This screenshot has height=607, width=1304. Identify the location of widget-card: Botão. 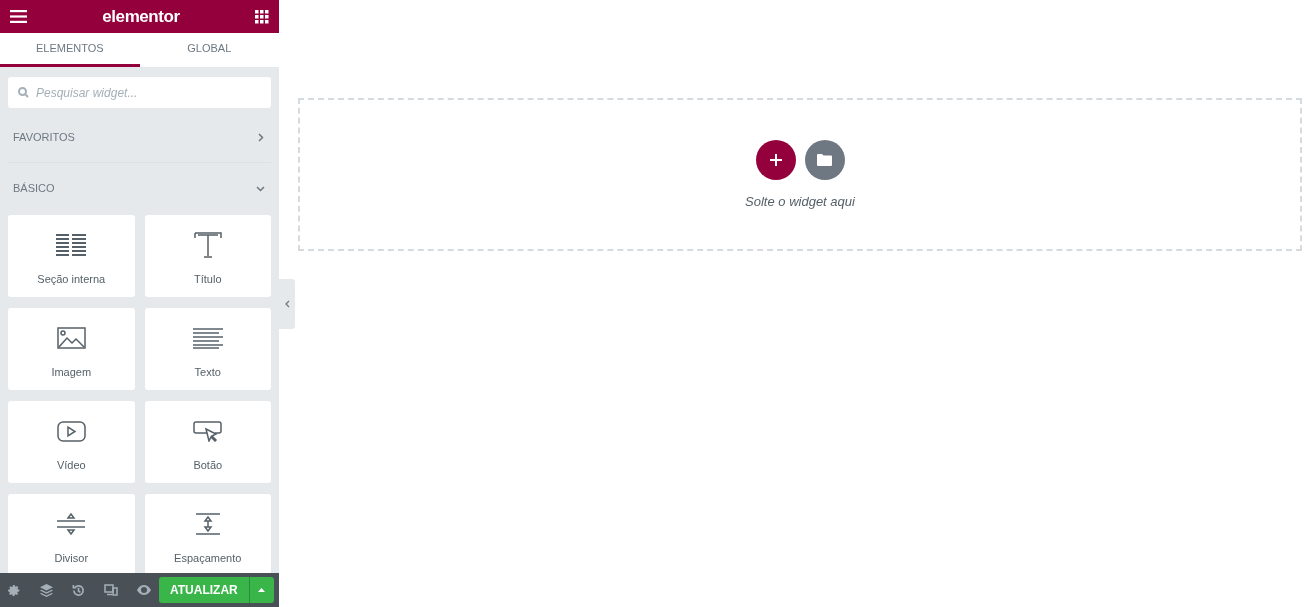
(207, 442).